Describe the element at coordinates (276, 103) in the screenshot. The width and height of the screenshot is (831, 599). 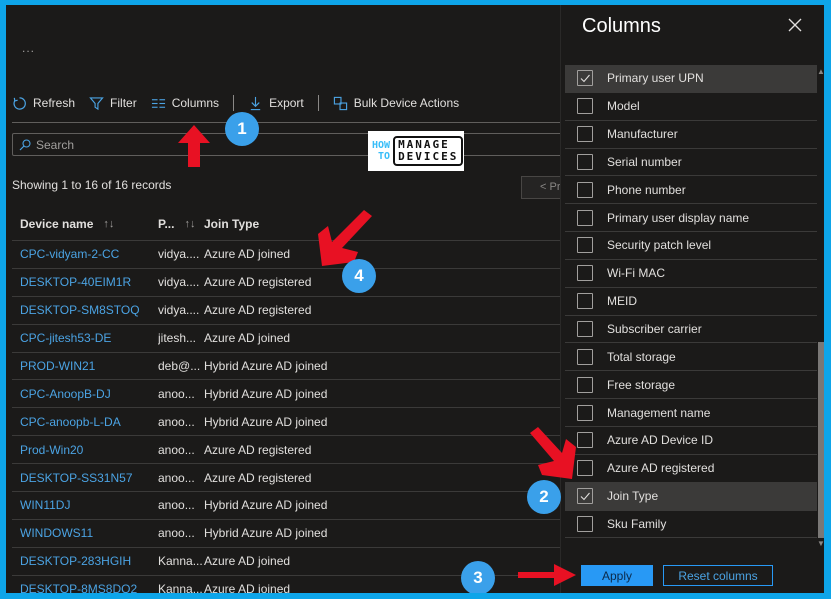
I see `export-button: Export` at that location.